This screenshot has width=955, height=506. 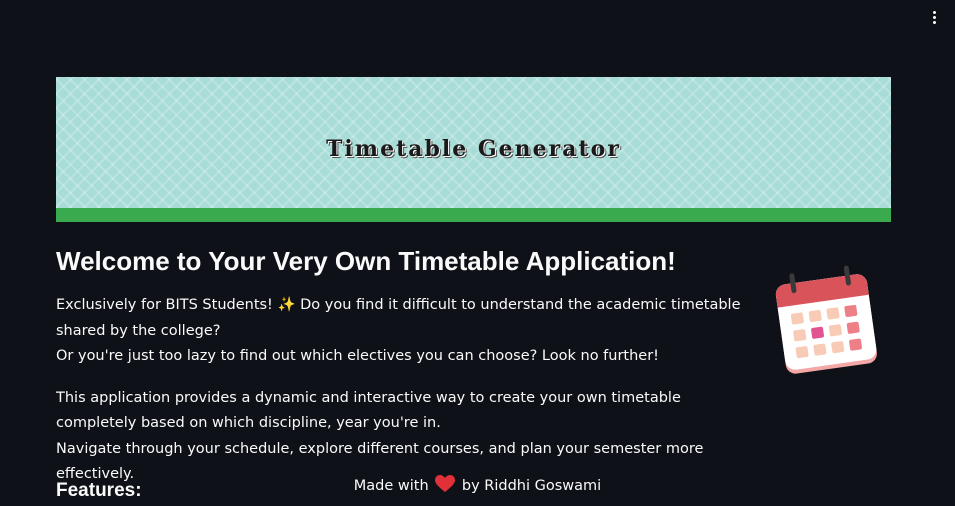 What do you see at coordinates (445, 483) in the screenshot?
I see `heart-icon` at bounding box center [445, 483].